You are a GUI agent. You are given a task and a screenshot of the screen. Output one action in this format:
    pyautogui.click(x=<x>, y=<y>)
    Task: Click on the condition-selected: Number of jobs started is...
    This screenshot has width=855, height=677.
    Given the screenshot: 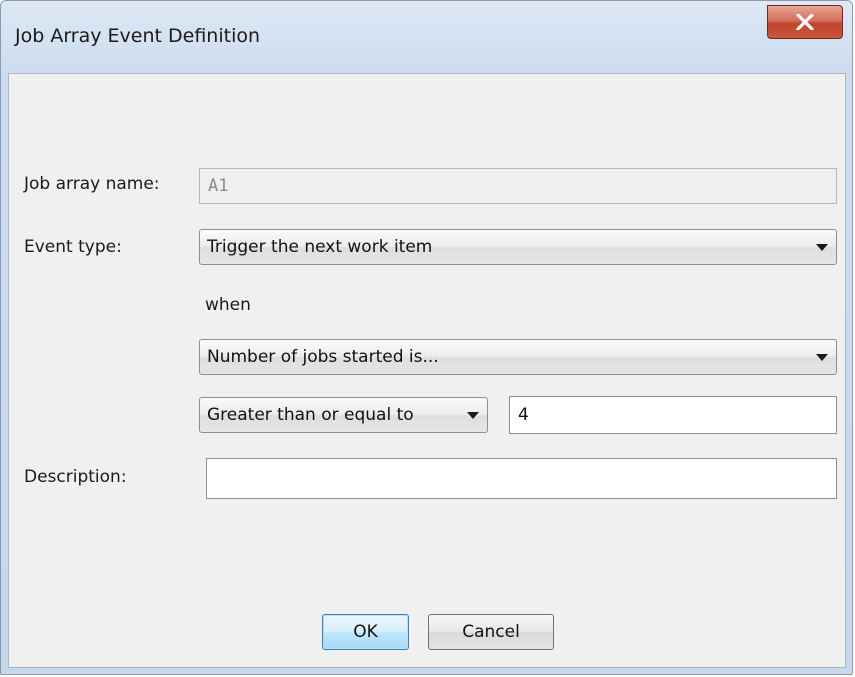 What is the action you would take?
    pyautogui.click(x=323, y=357)
    